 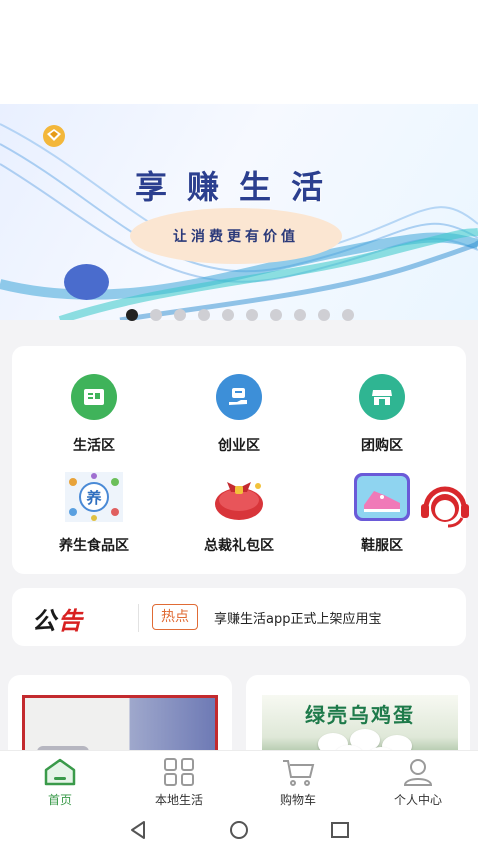 I want to click on announcement-text: 享赚生活app正式上架应用宝, so click(x=297, y=617).